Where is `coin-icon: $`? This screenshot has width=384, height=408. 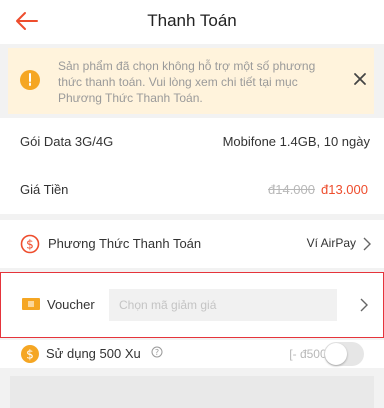
coin-icon: $ is located at coordinates (30, 354).